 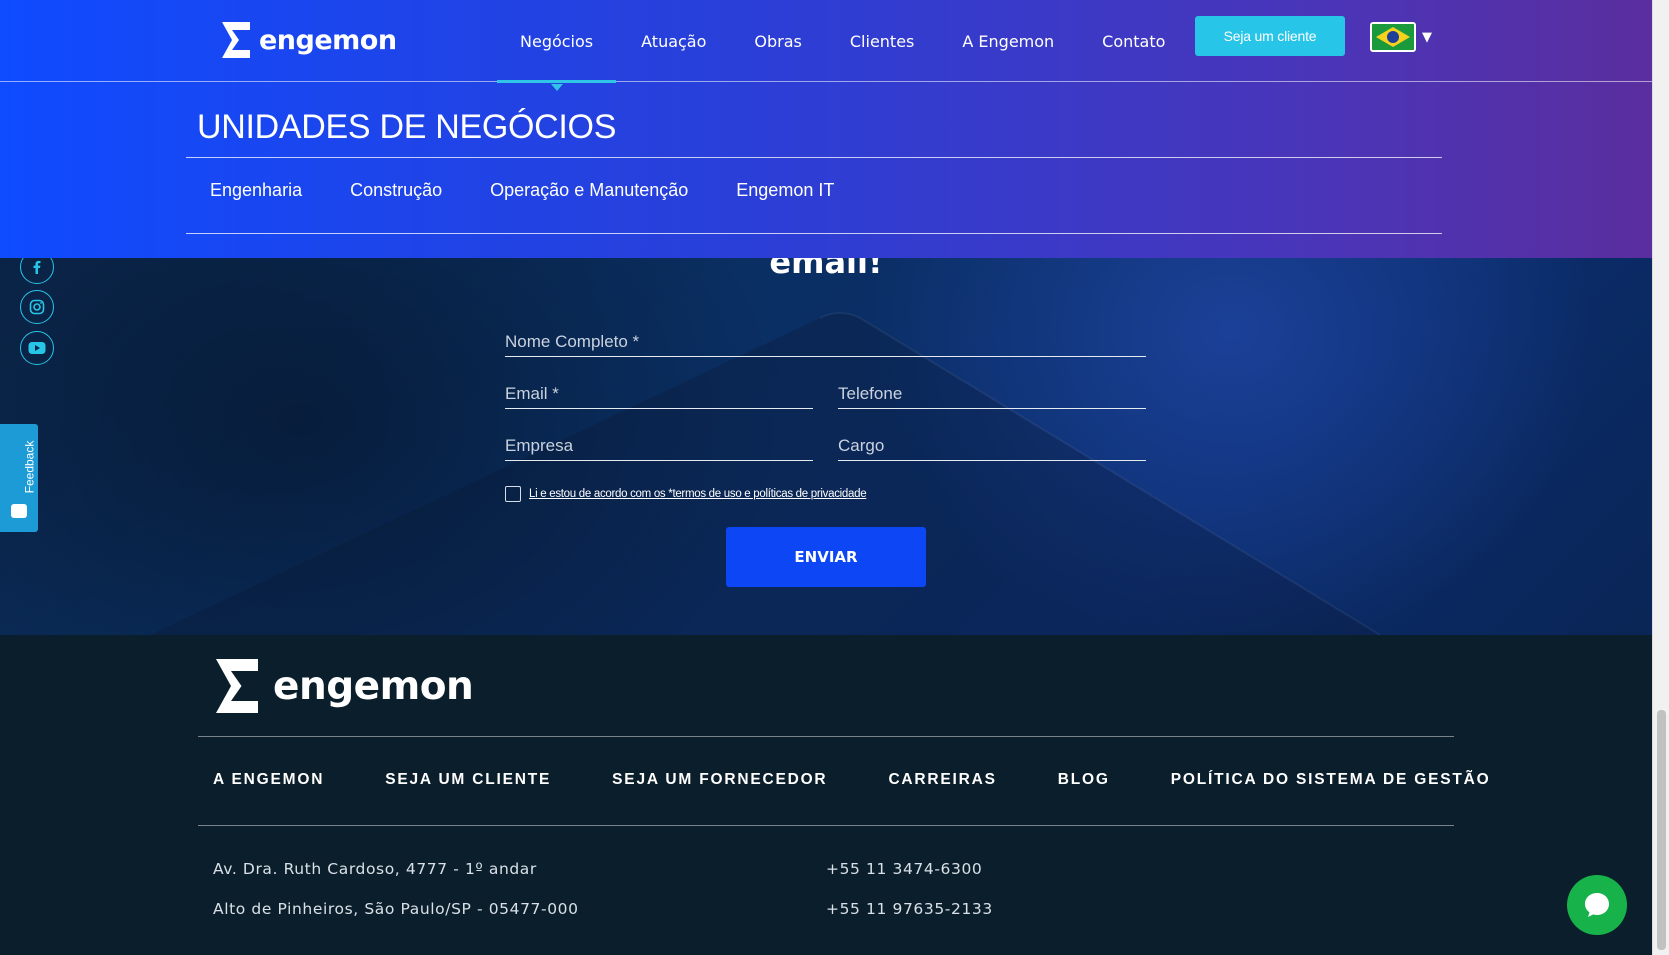 What do you see at coordinates (673, 41) in the screenshot?
I see `nav-item-atuacao: Atuação` at bounding box center [673, 41].